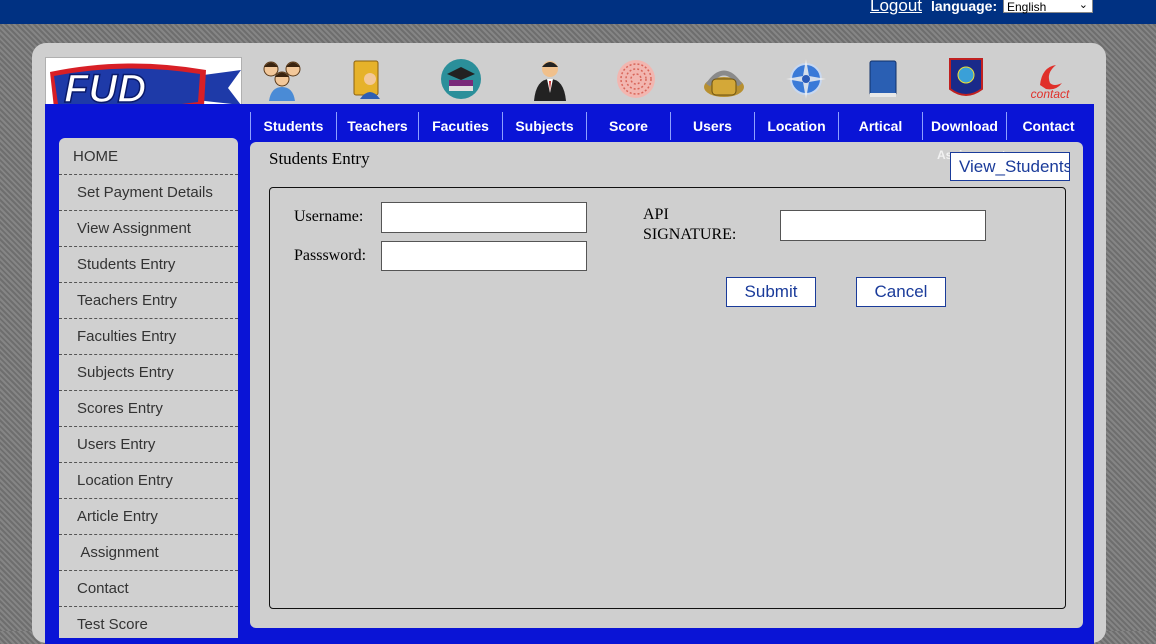 The width and height of the screenshot is (1156, 644). What do you see at coordinates (484, 256) in the screenshot?
I see `password-input` at bounding box center [484, 256].